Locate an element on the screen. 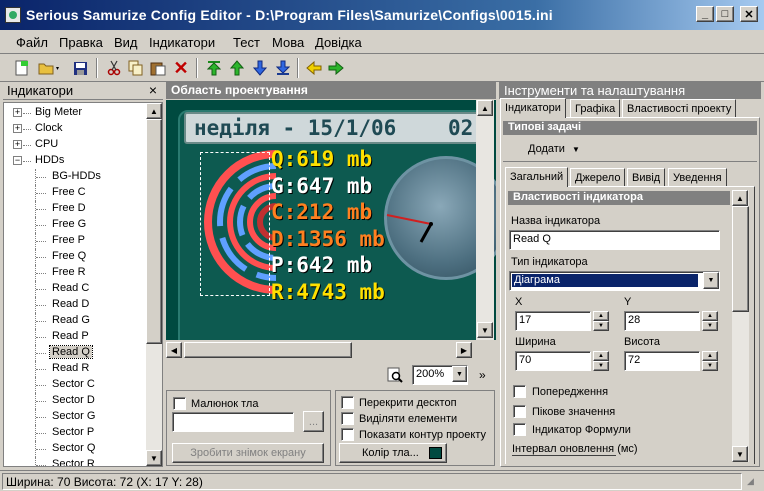  formula-indicator-checkbox is located at coordinates (519, 429).